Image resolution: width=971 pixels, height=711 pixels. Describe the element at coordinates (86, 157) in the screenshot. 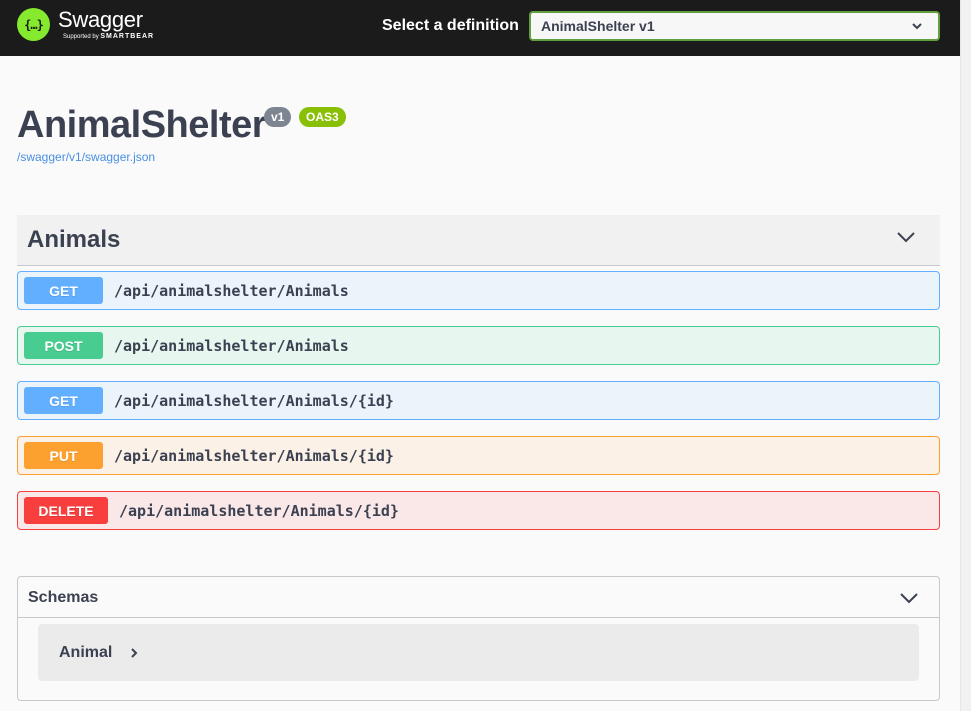

I see `spec-link: /swagger/v1/swagger.json` at that location.